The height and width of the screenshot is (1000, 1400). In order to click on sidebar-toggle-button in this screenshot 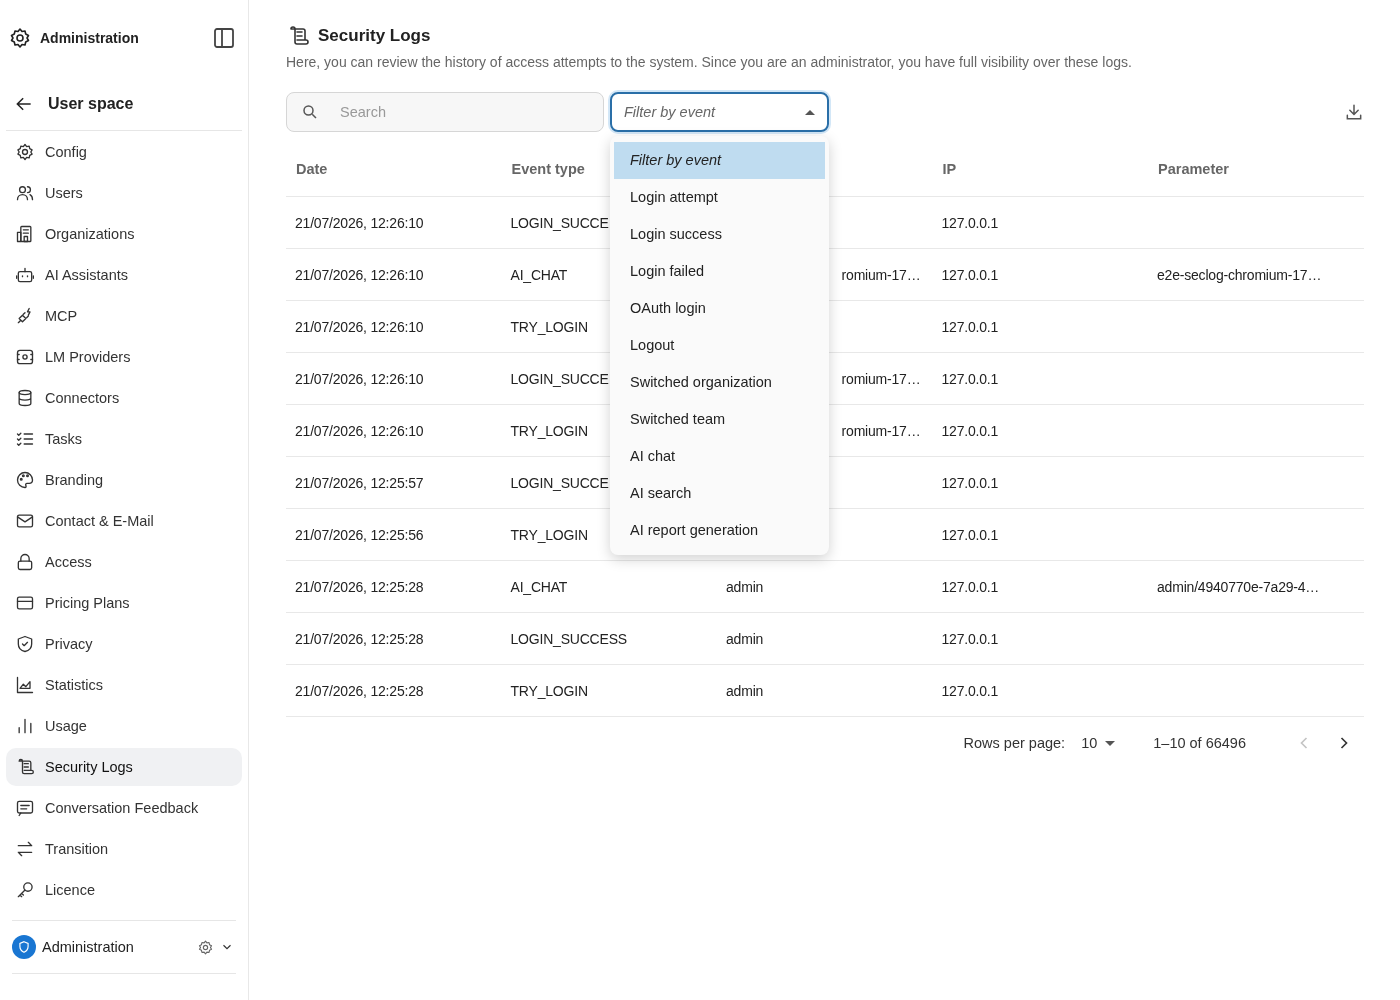, I will do `click(224, 38)`.